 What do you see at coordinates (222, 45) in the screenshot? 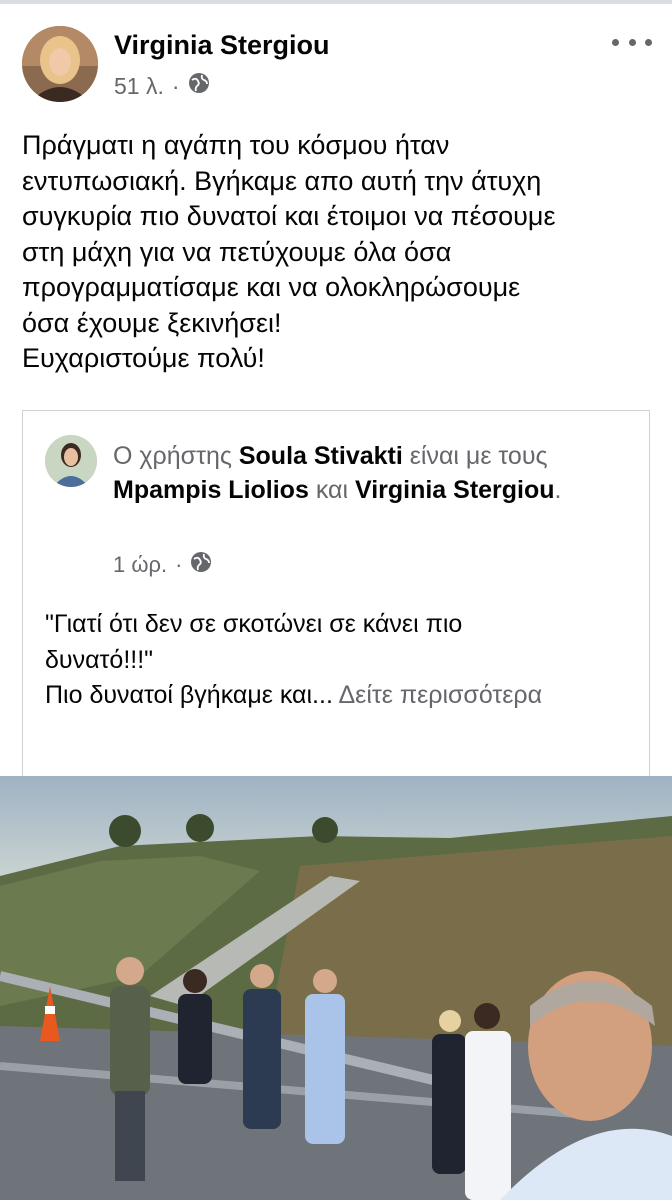
I see `author-name: Virginia Stergiou` at bounding box center [222, 45].